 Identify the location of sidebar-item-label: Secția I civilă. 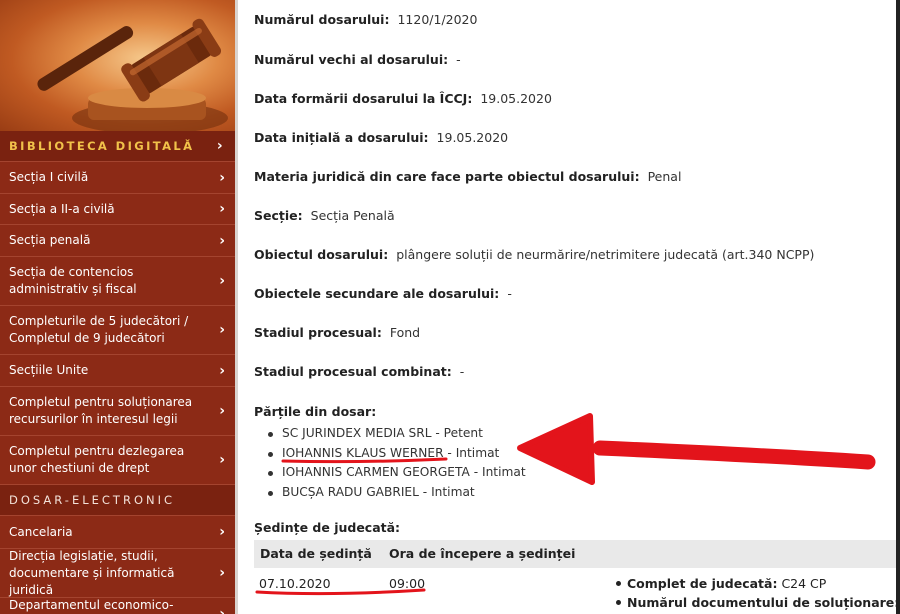
(49, 177).